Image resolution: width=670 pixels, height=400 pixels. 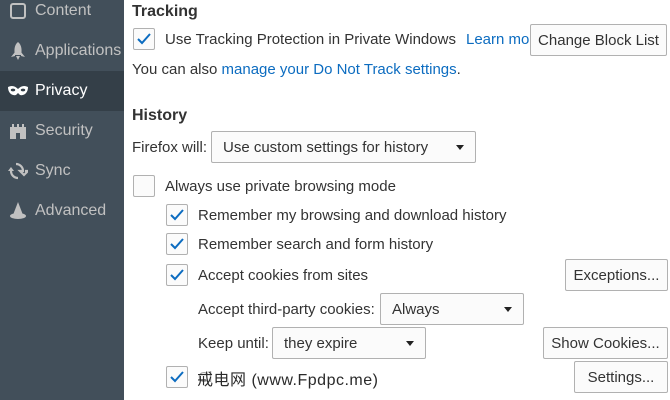 What do you see at coordinates (53, 170) in the screenshot?
I see `sidebar-item-label: Sync` at bounding box center [53, 170].